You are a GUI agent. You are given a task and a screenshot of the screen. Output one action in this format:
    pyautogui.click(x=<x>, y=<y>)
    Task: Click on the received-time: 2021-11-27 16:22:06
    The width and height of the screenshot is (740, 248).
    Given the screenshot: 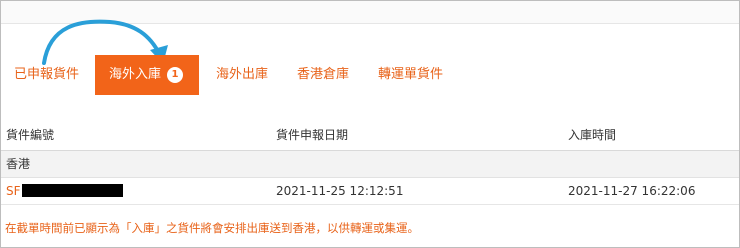 What is the action you would take?
    pyautogui.click(x=632, y=191)
    